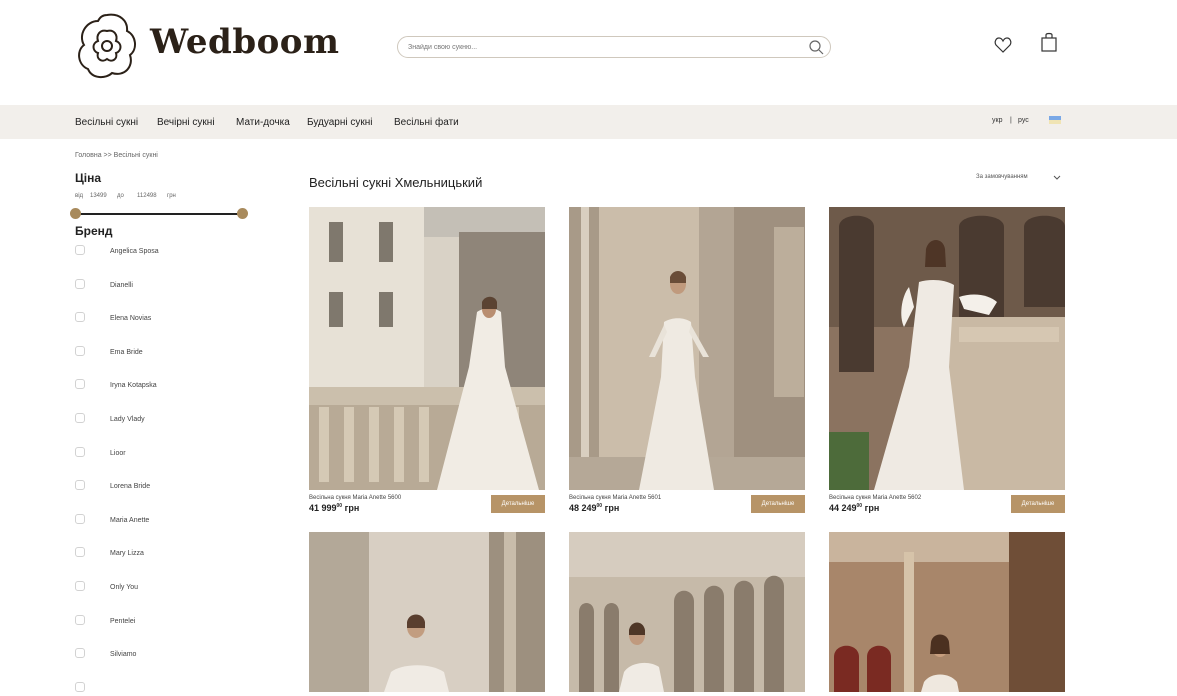  I want to click on brand-label: Silviamo, so click(123, 655).